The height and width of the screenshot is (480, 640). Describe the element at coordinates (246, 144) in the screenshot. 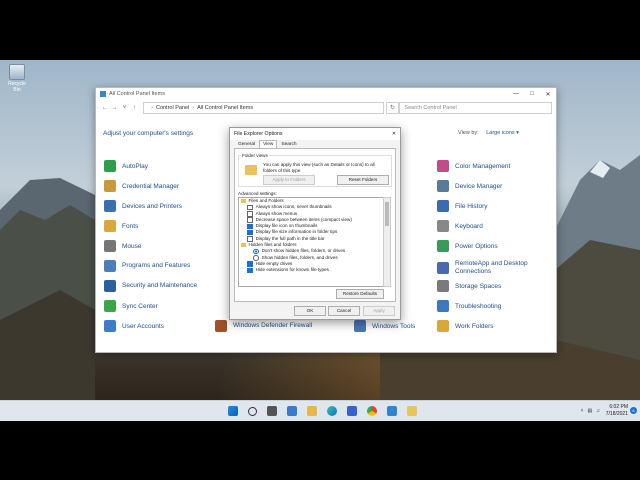

I see `tab-general: General` at that location.